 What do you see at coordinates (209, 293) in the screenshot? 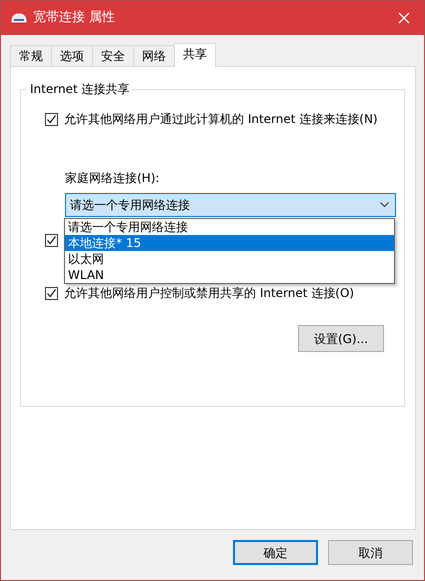
I see `checkbox-label: 允许其他网络用户控制或禁用共享的 Internet 连接(O)` at bounding box center [209, 293].